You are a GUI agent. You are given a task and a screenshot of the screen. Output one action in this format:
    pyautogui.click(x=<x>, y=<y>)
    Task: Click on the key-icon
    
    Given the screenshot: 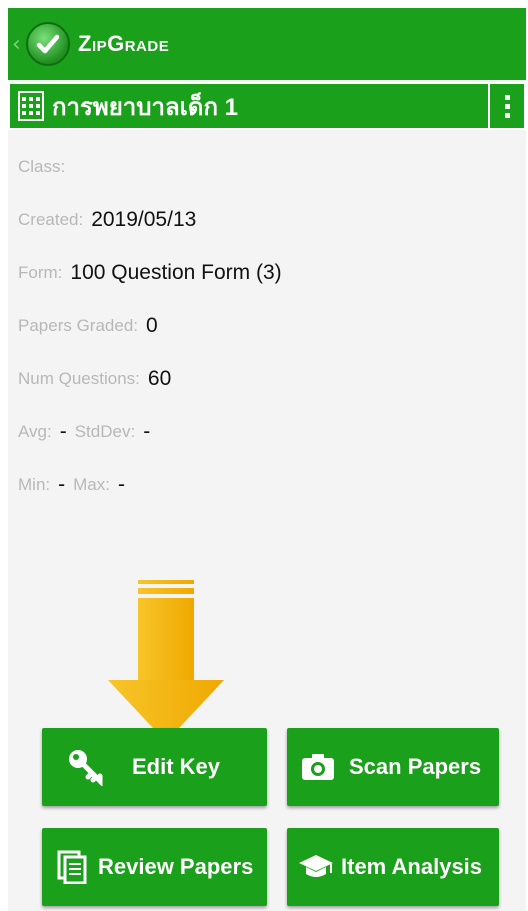 What is the action you would take?
    pyautogui.click(x=86, y=767)
    